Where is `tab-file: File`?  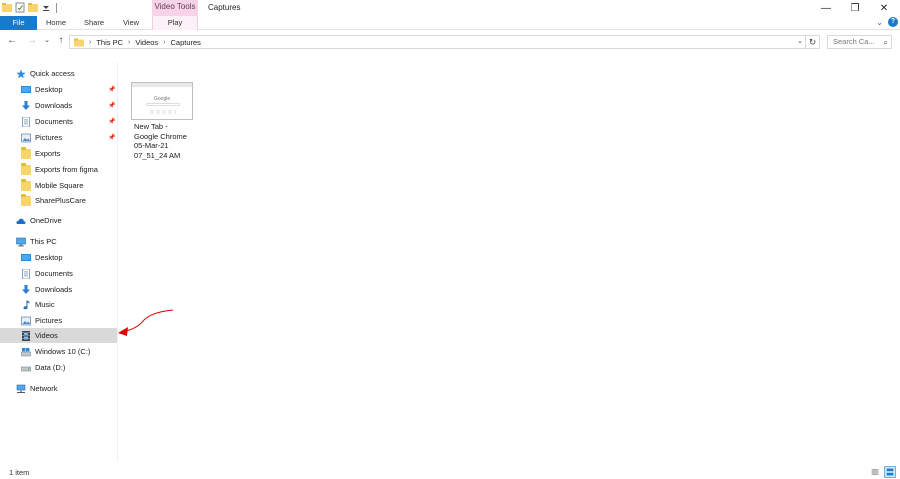
tab-file: File is located at coordinates (18, 23).